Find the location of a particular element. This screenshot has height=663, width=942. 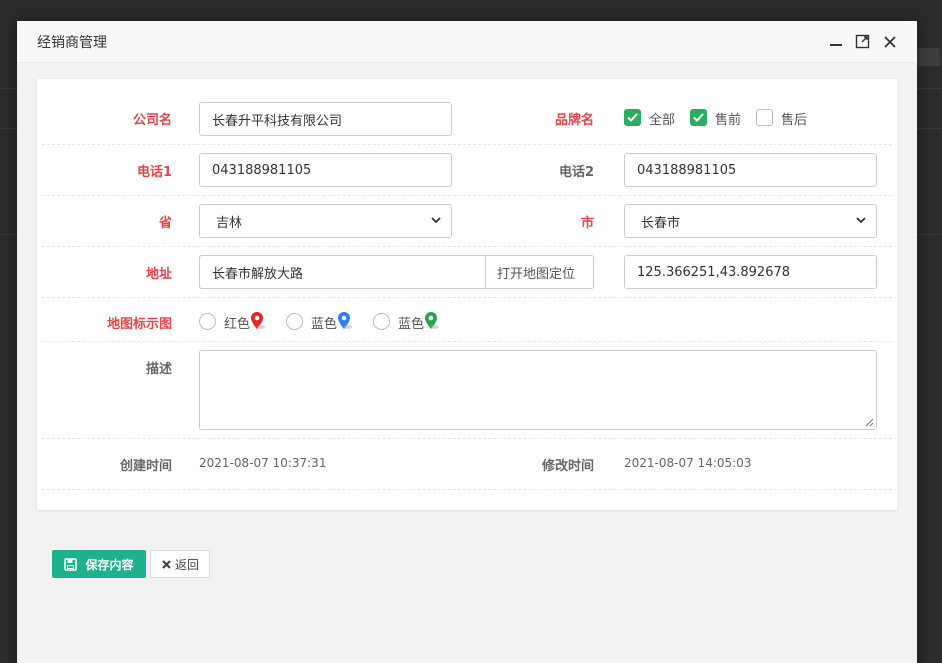

phone2-input: 043188981105 is located at coordinates (750, 170).